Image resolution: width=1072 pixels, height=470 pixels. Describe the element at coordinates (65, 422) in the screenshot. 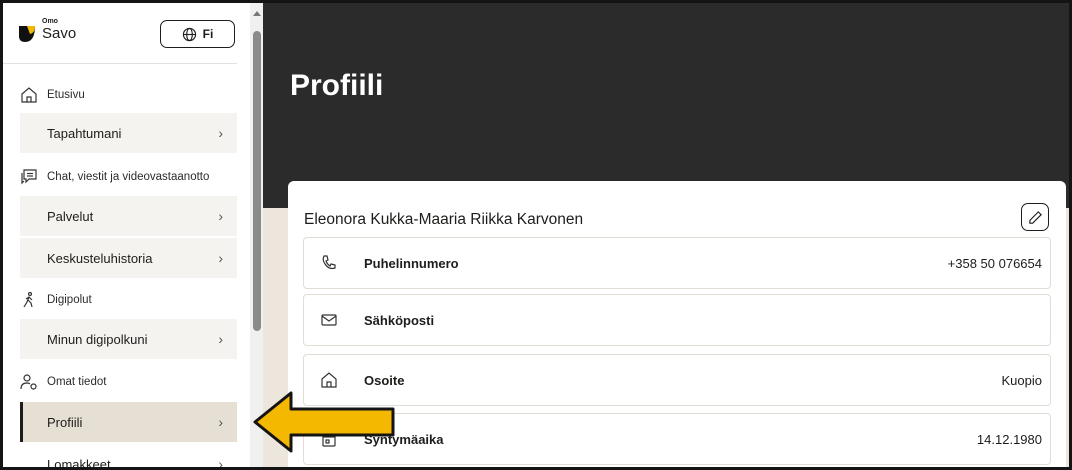

I see `sidebar-item-label: Profiili` at that location.